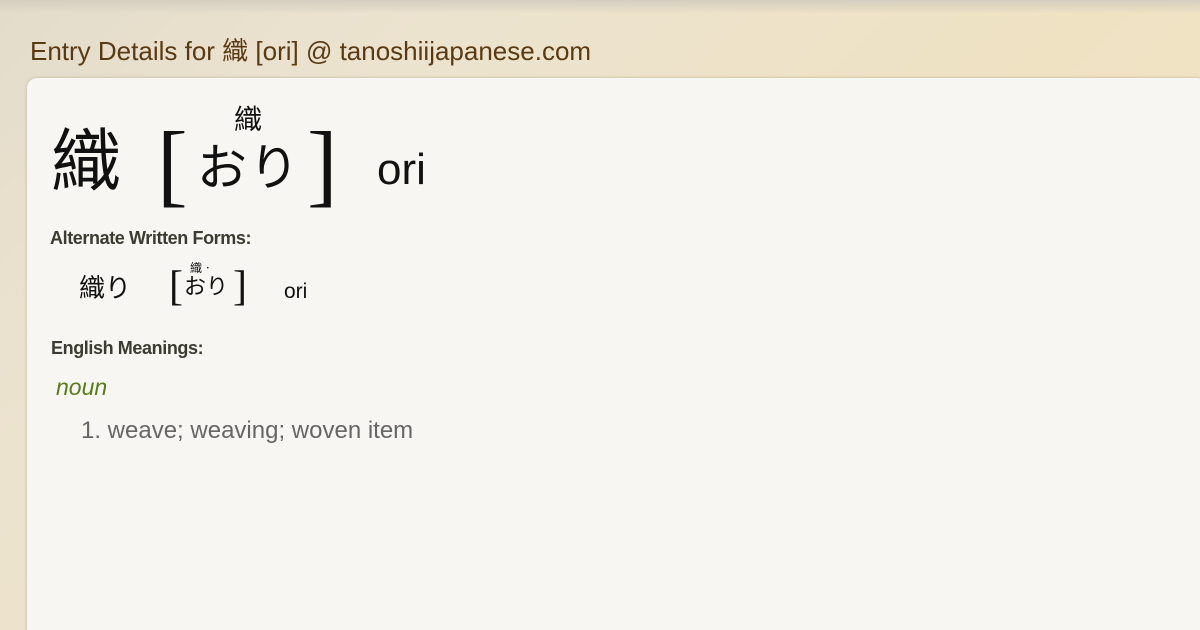 Image resolution: width=1200 pixels, height=630 pixels. What do you see at coordinates (172, 164) in the screenshot?
I see `entry-bracket-open: [` at bounding box center [172, 164].